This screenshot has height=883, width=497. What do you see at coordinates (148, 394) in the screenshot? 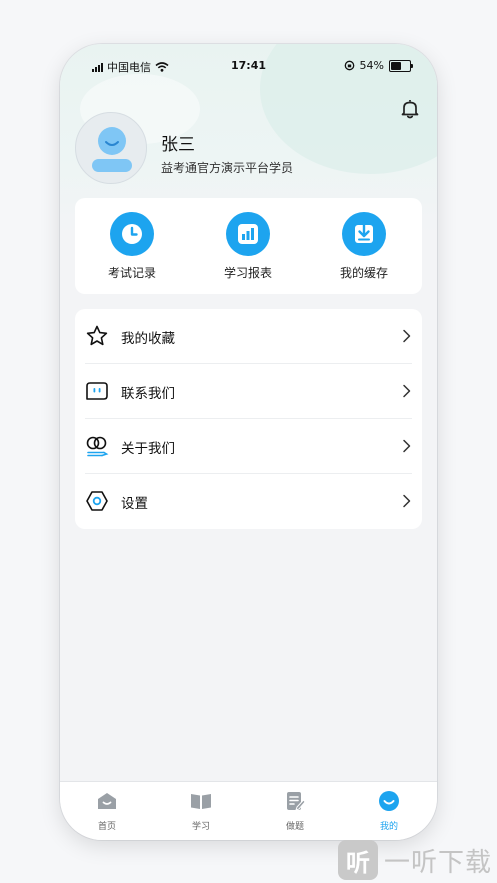
I see `menu-item-label: 联系我们` at bounding box center [148, 394].